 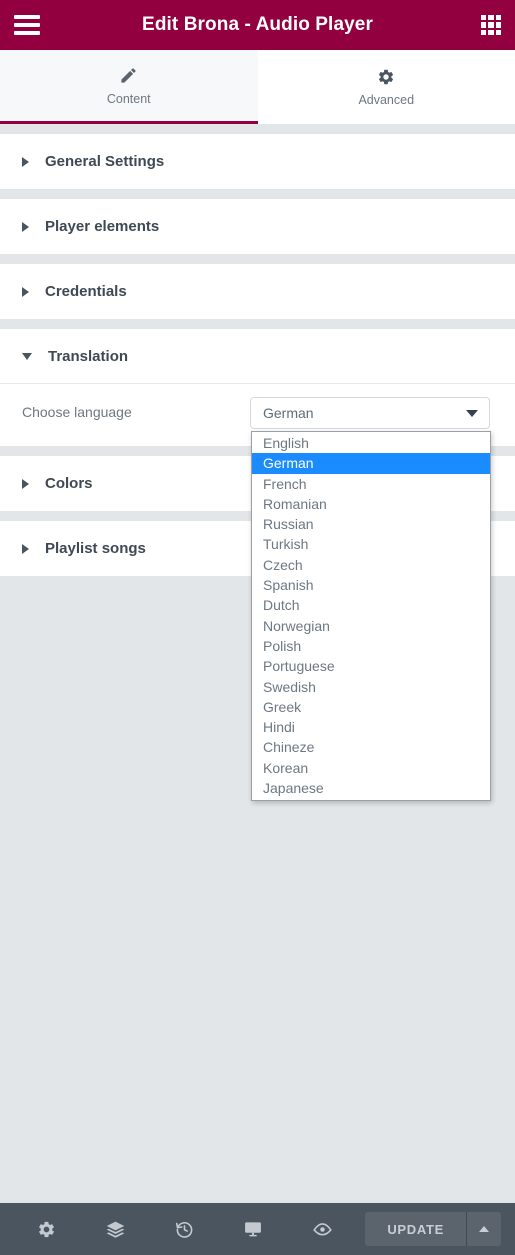 I want to click on section-title: Playlist songs, so click(x=95, y=548).